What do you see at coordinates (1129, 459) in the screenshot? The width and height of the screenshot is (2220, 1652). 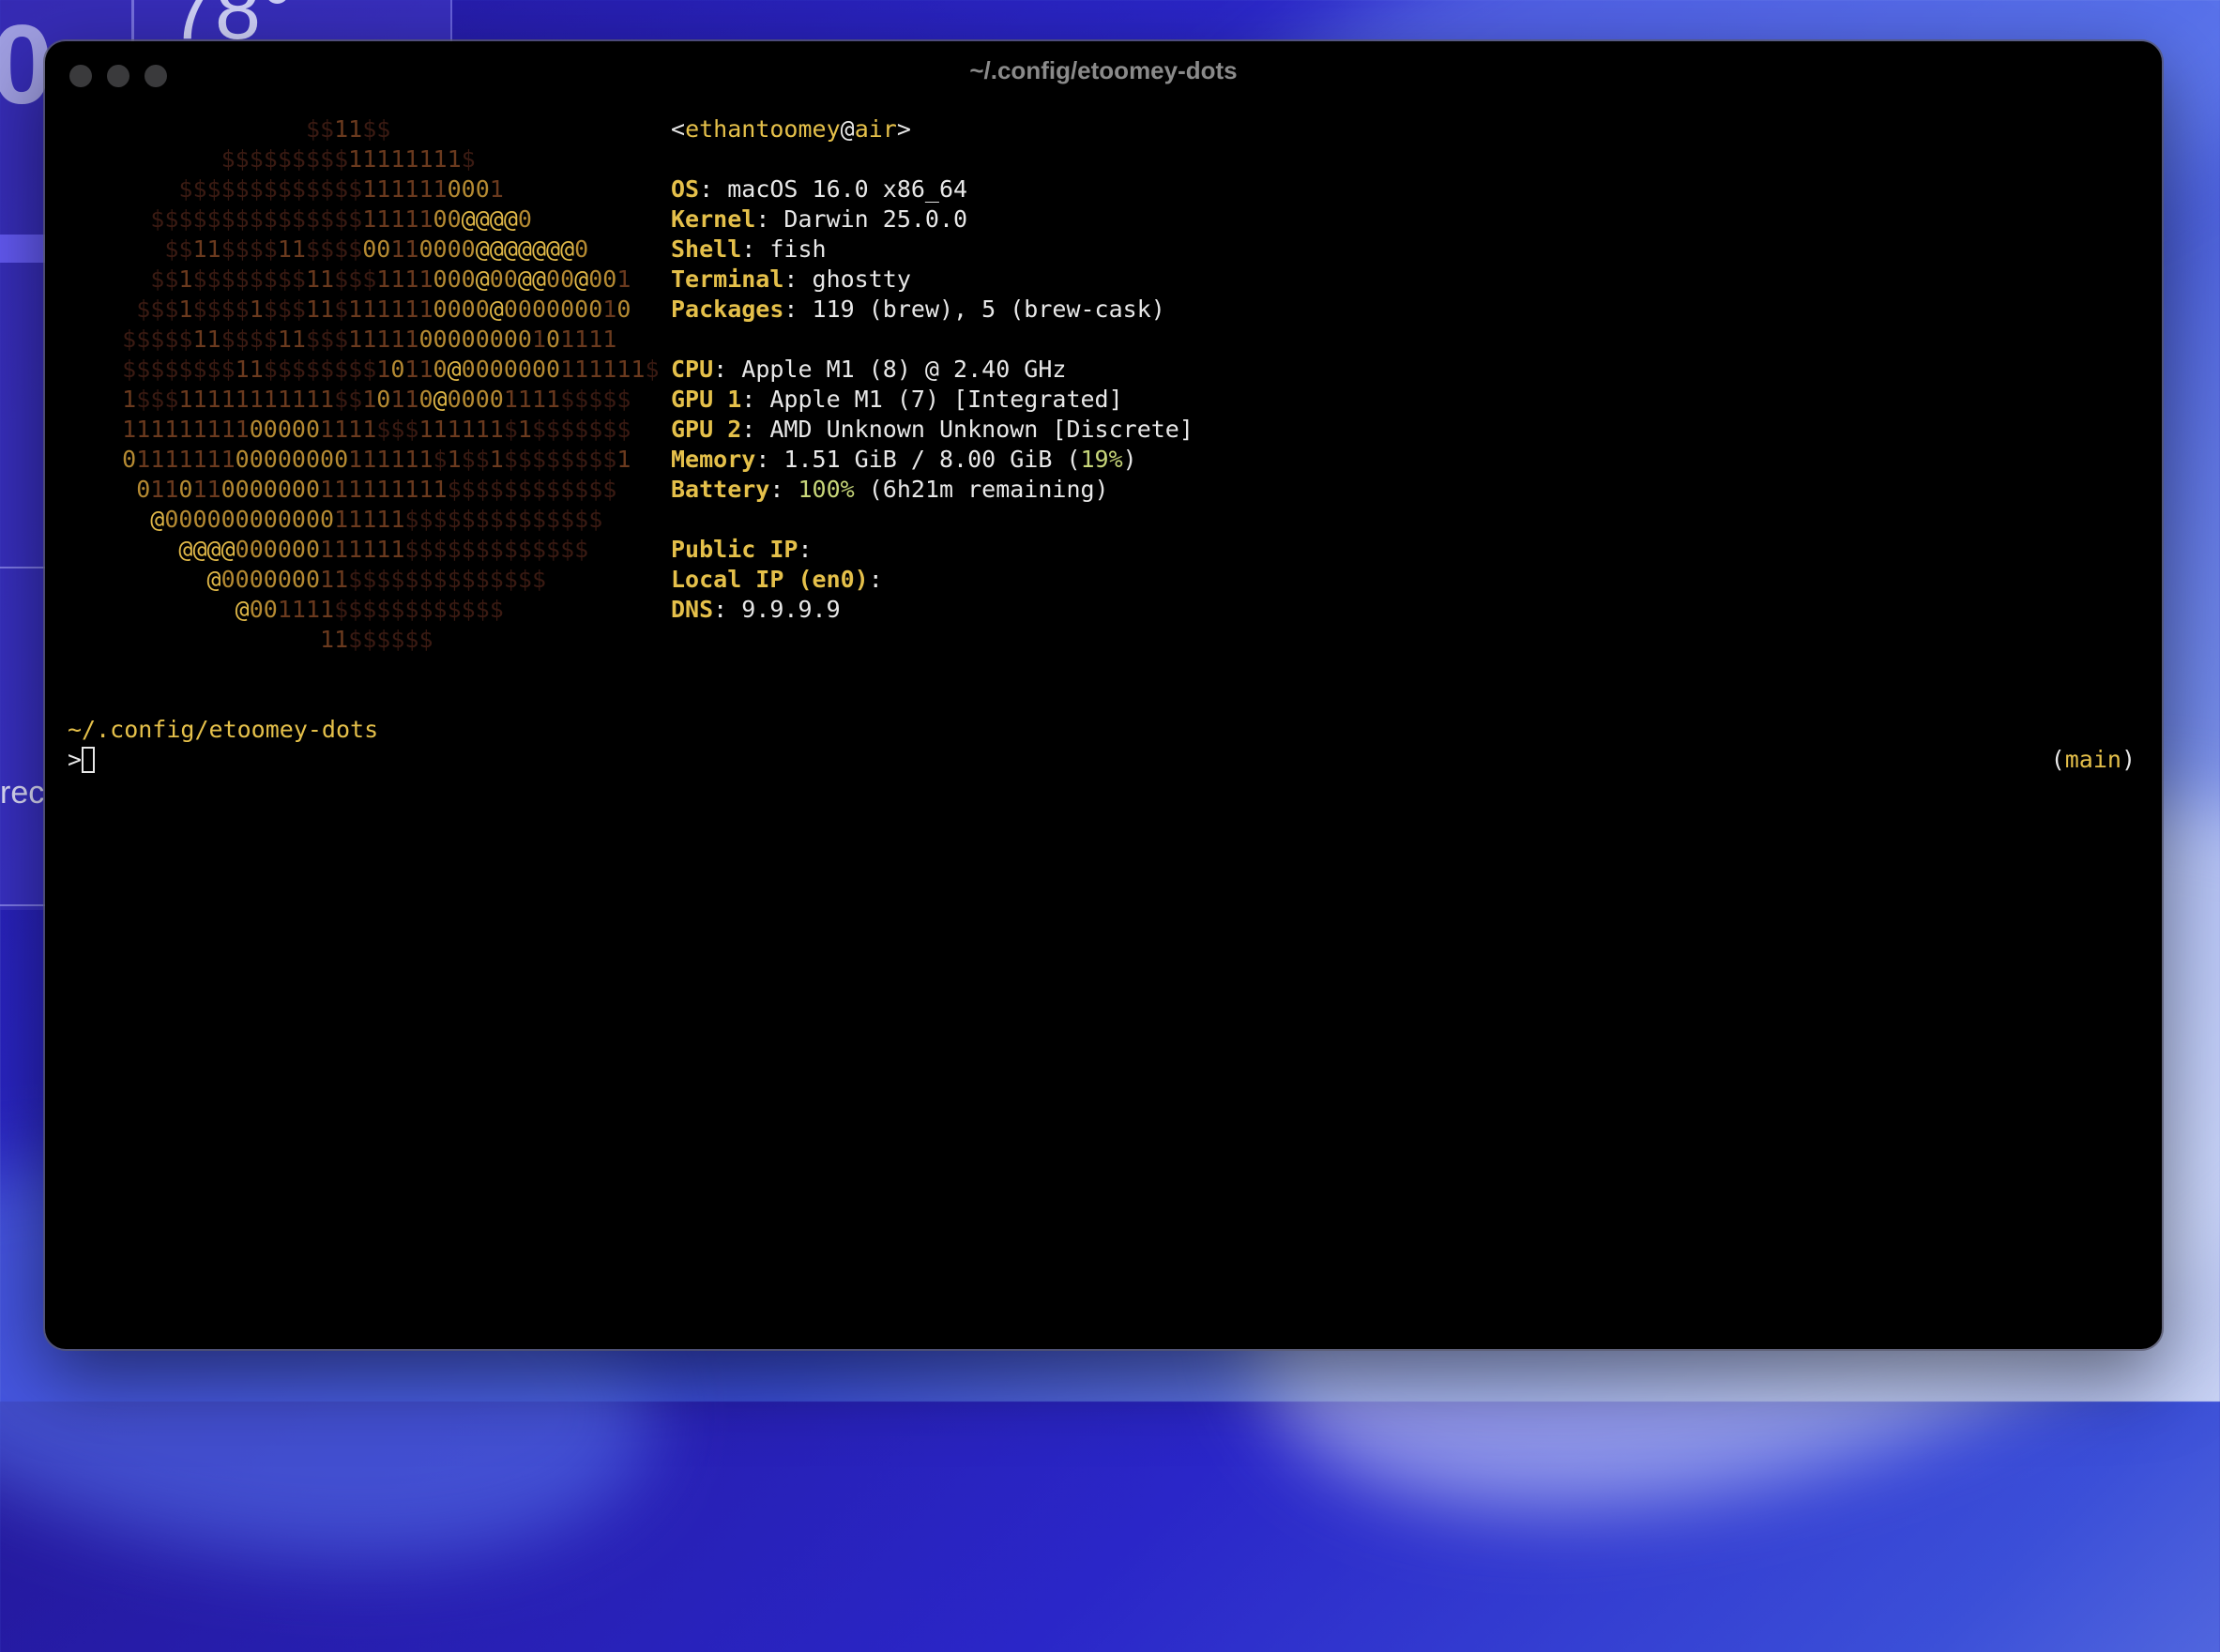 I see `fetch-value-tail: )` at bounding box center [1129, 459].